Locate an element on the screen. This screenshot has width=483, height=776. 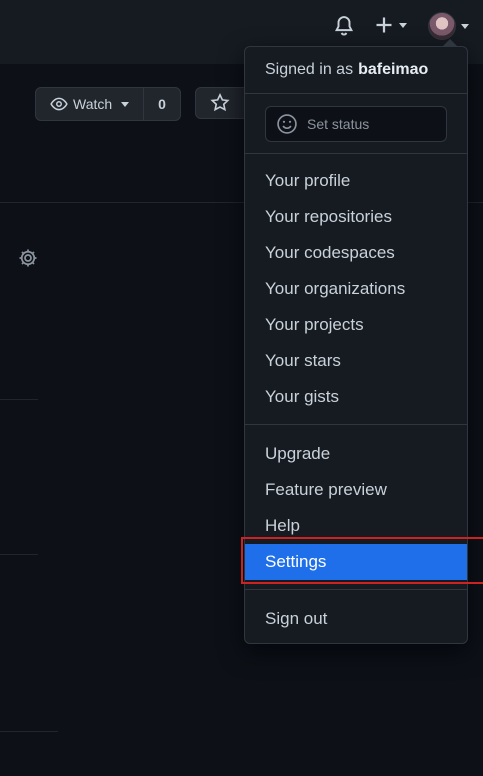
repo-actions: Watch 0 is located at coordinates (145, 104).